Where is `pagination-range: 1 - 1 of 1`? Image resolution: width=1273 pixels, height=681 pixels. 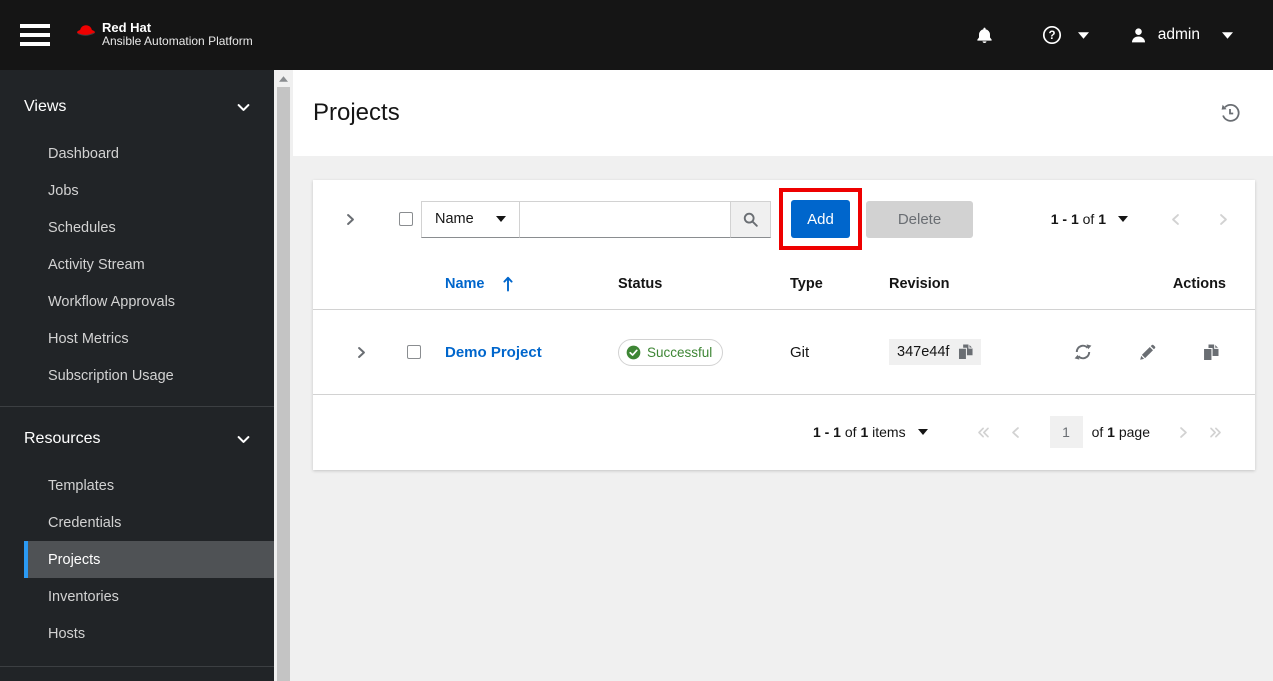
pagination-range: 1 - 1 of 1 is located at coordinates (1078, 219).